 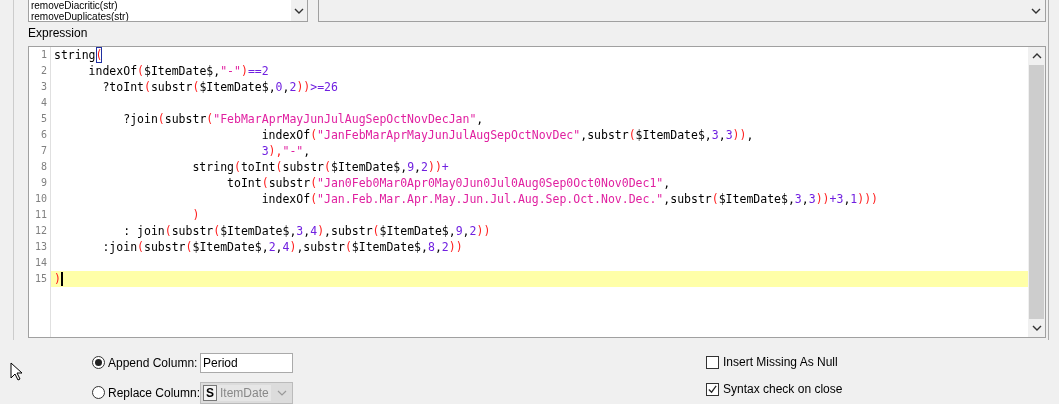 I want to click on line-number: 13, so click(x=40, y=247).